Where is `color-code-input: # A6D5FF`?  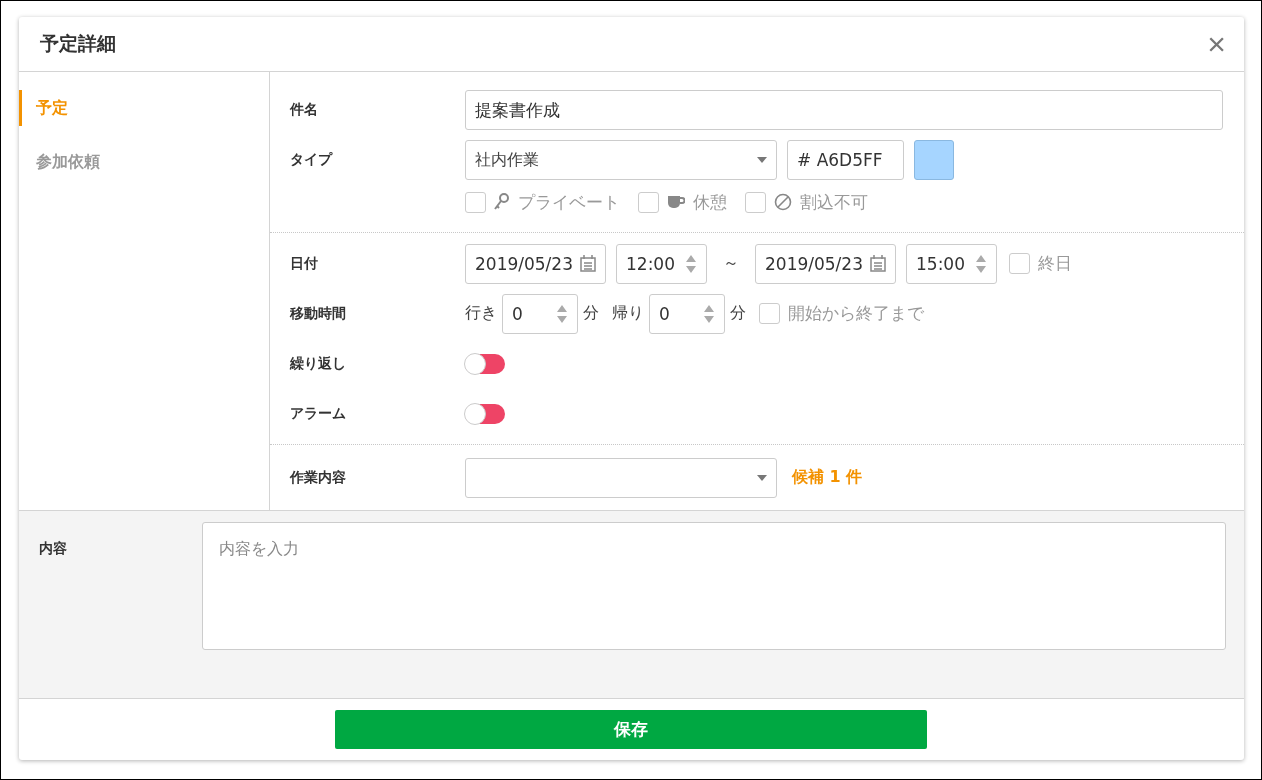
color-code-input: # A6D5FF is located at coordinates (845, 160).